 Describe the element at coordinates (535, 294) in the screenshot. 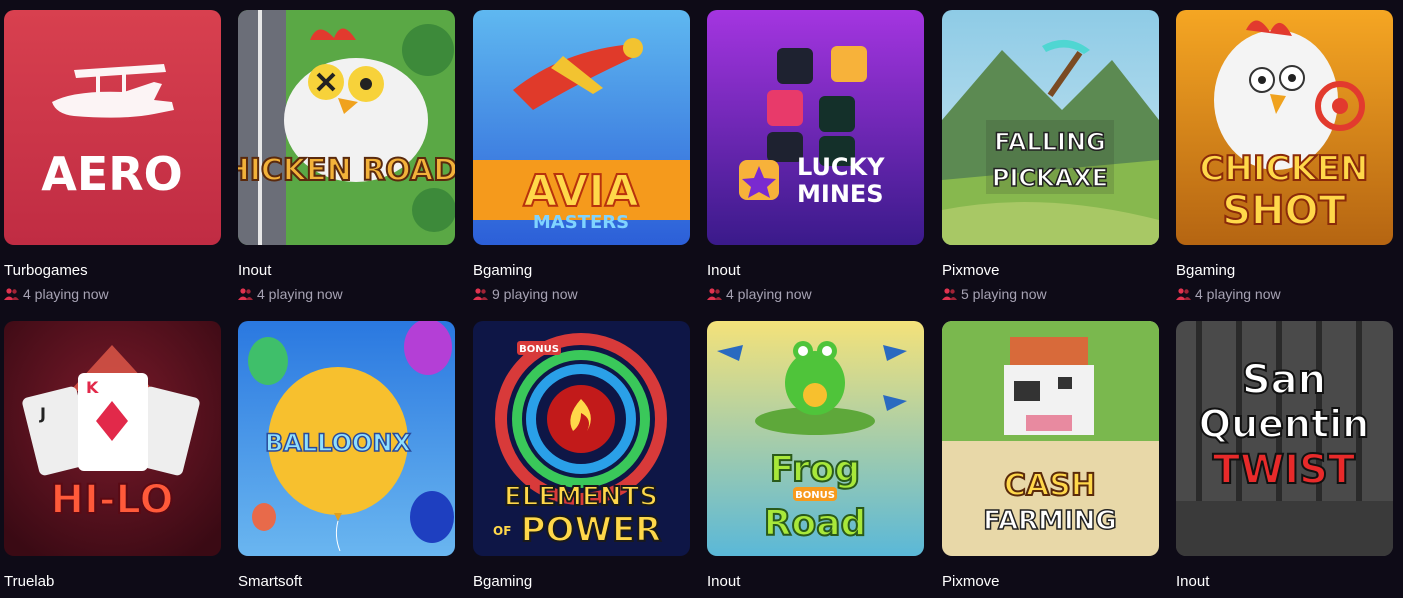

I see `players-text: 9 playing now` at that location.